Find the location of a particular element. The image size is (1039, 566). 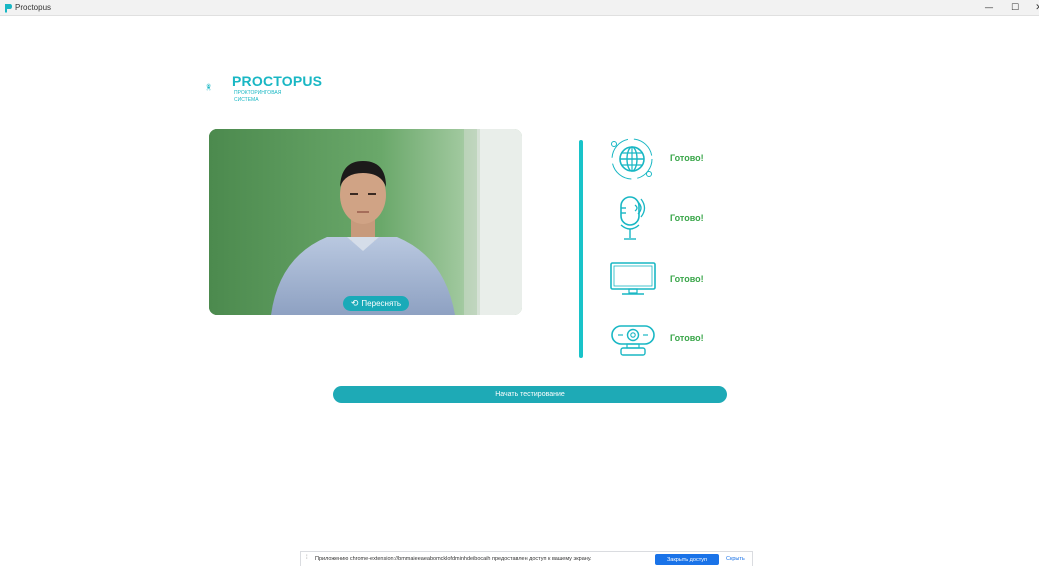

webcam-check-status: Готово! is located at coordinates (687, 338).